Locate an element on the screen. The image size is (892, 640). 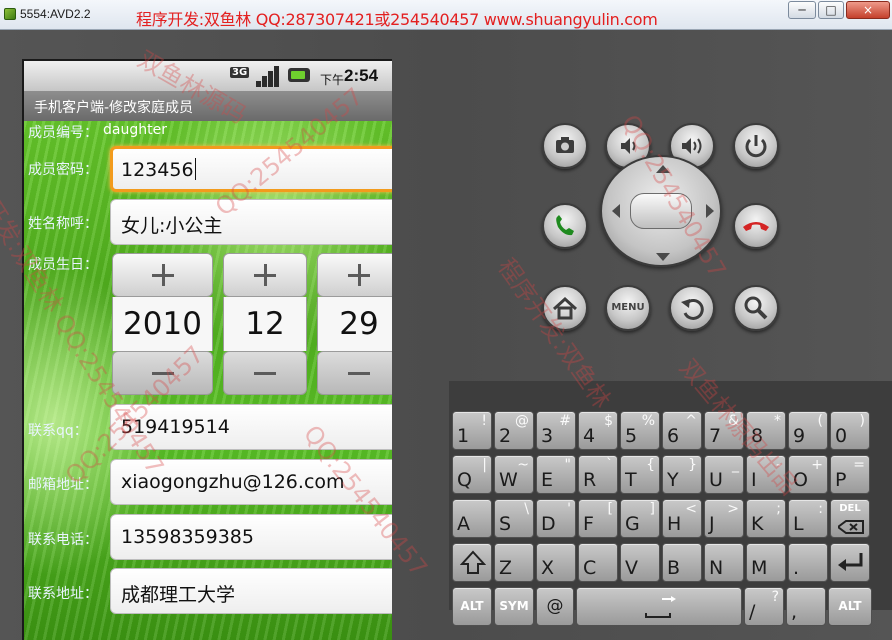
key-m: M is located at coordinates (766, 562).